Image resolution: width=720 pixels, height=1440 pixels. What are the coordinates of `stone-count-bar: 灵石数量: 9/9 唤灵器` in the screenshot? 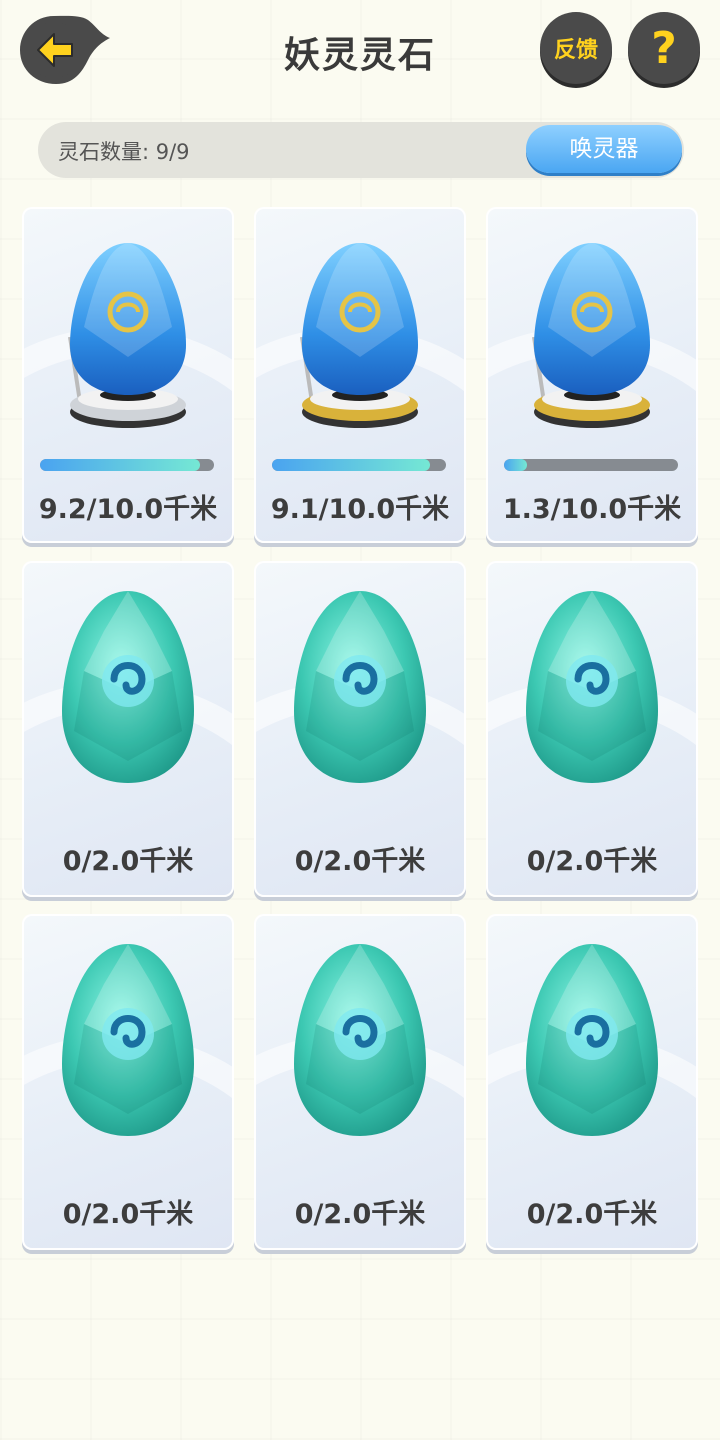 It's located at (361, 150).